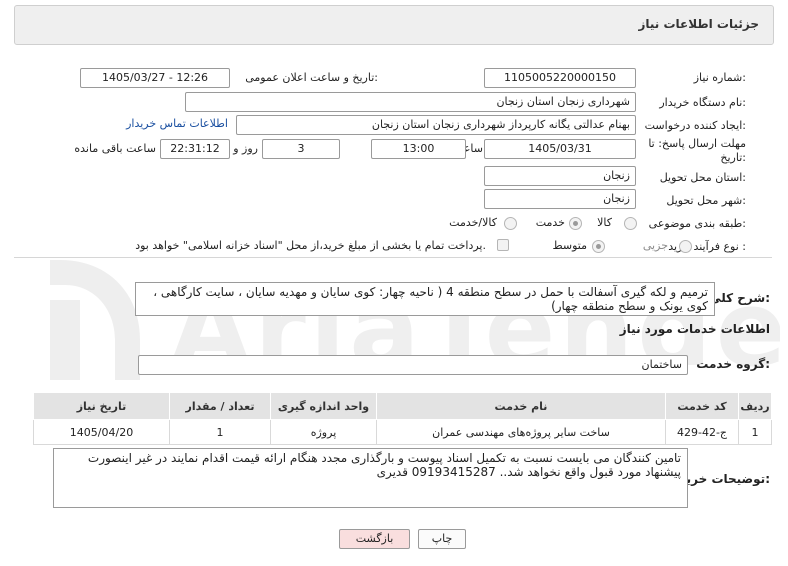 Image resolution: width=788 pixels, height=566 pixels. I want to click on purchase-minor-radio, so click(685, 246).